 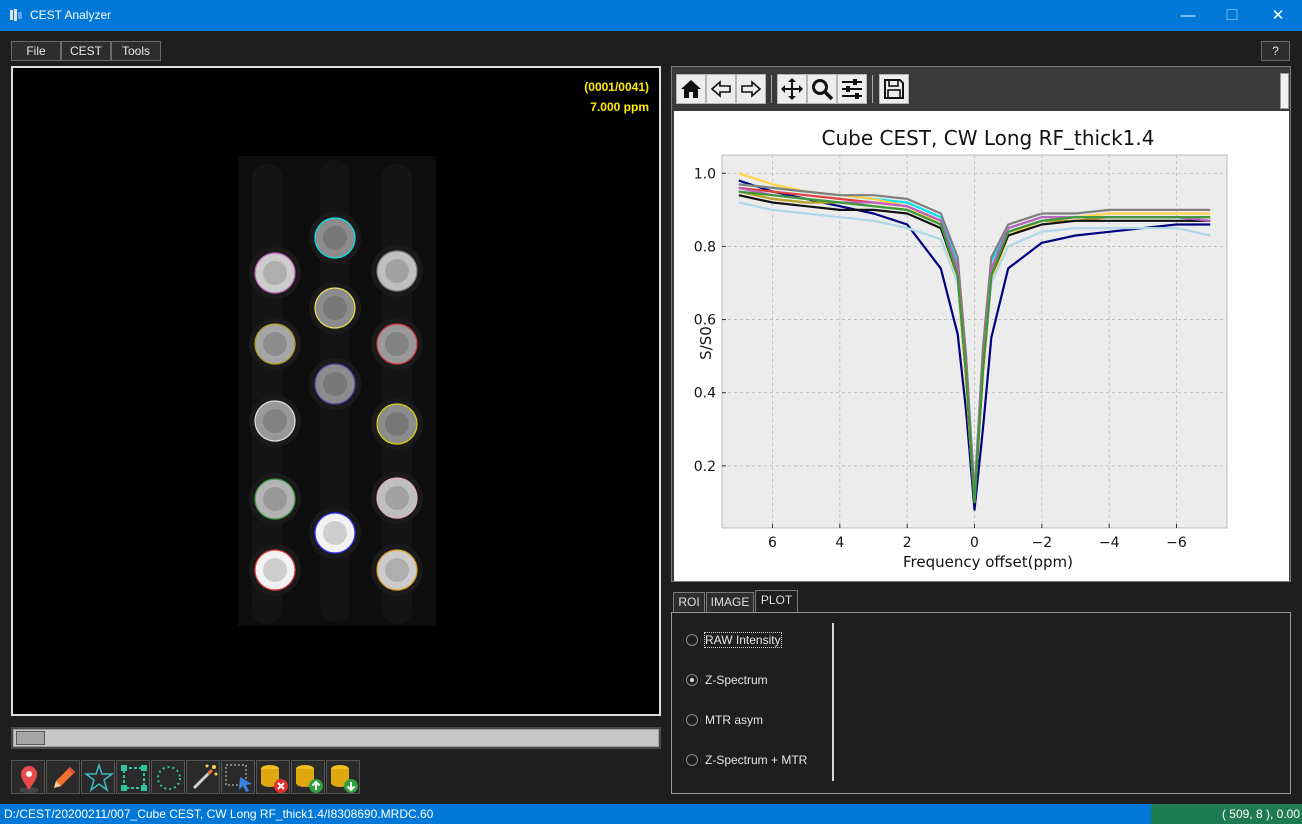 What do you see at coordinates (336, 738) in the screenshot?
I see `frame-slider` at bounding box center [336, 738].